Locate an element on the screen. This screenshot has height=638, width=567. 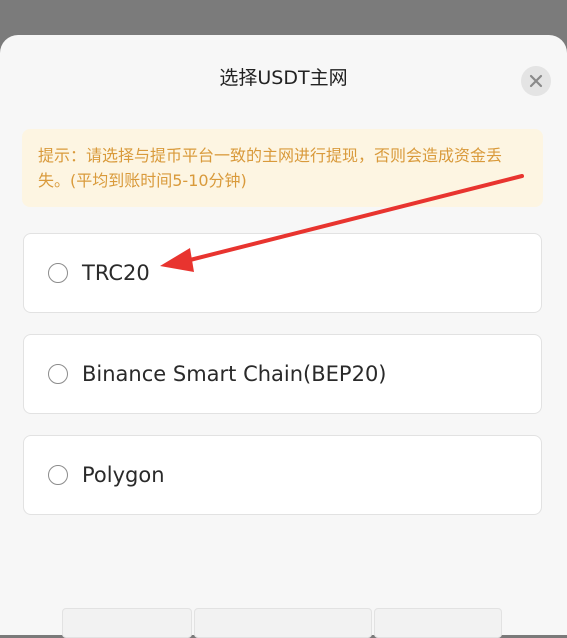
bottom-button-middle is located at coordinates (283, 623).